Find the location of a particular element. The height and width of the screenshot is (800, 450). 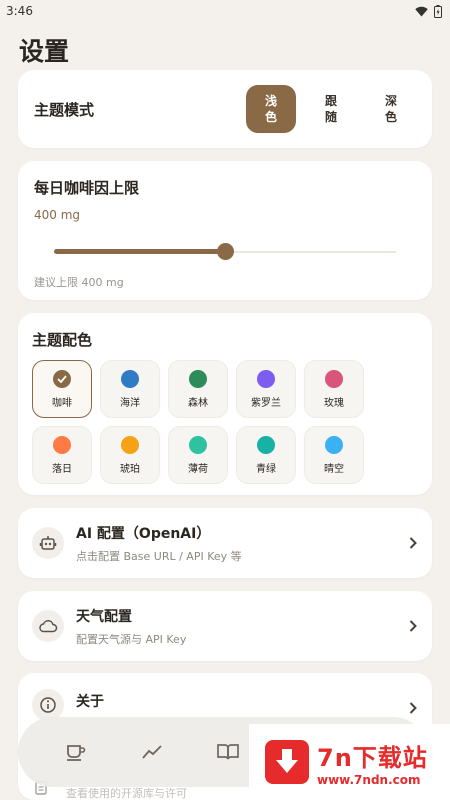

caffeine-slider is located at coordinates (225, 252).